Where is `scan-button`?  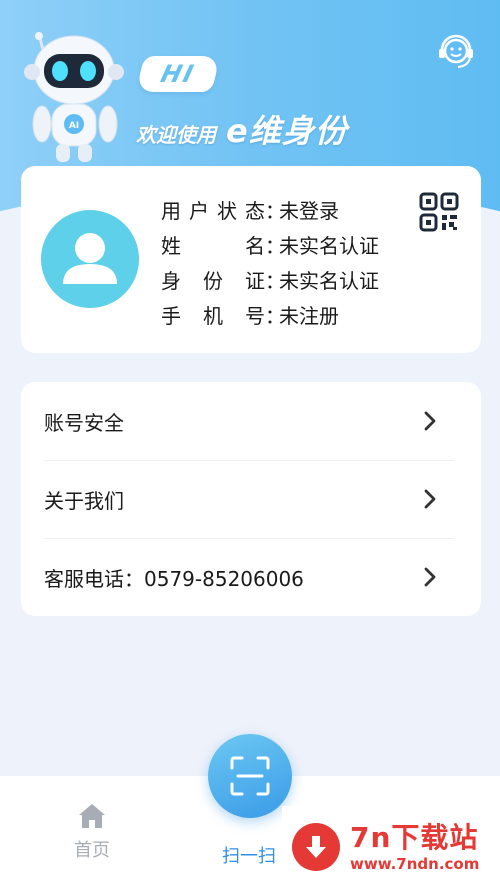 scan-button is located at coordinates (250, 776).